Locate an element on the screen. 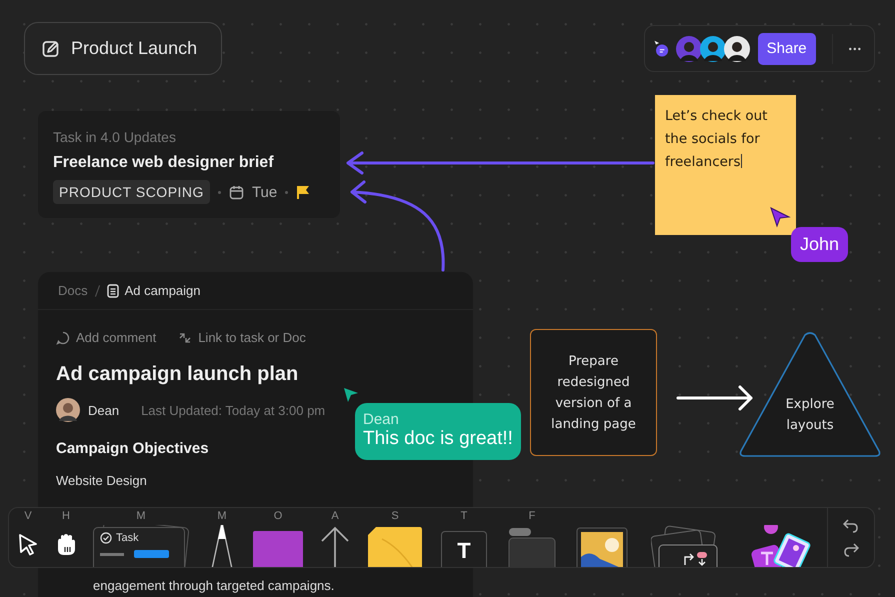  status-tag: PRODUCT SCOPING is located at coordinates (131, 192).